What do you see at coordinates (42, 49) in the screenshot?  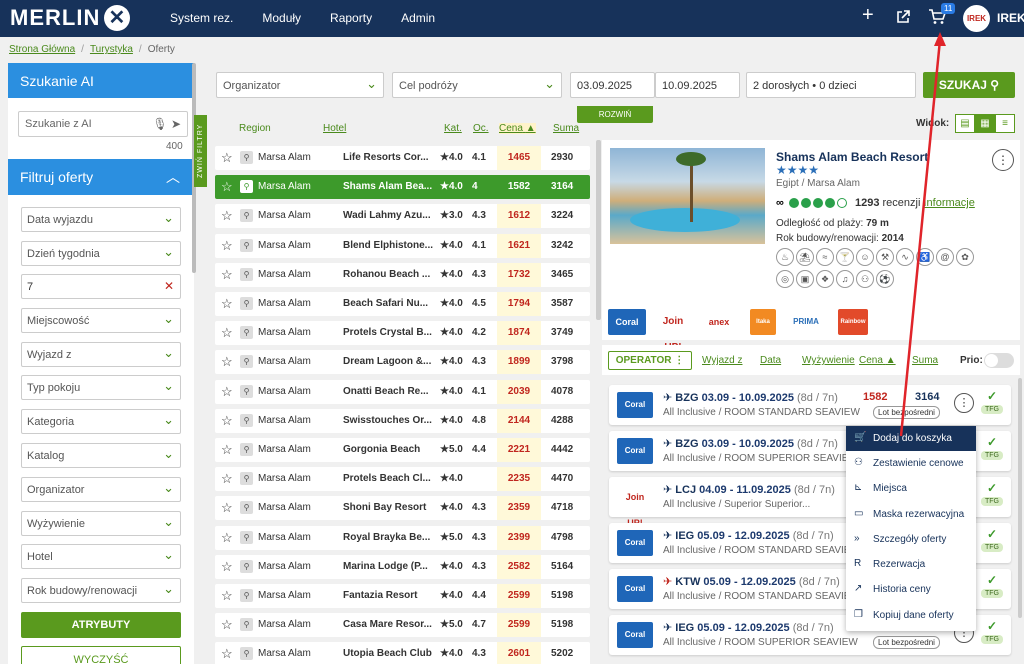 I see `breadcrumb-home: Strona Główna` at bounding box center [42, 49].